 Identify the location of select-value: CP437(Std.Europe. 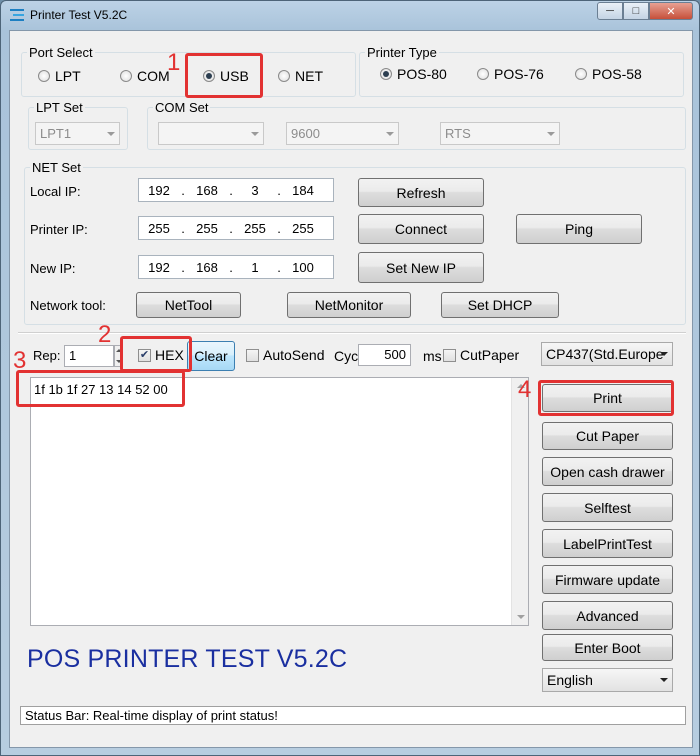
(605, 354).